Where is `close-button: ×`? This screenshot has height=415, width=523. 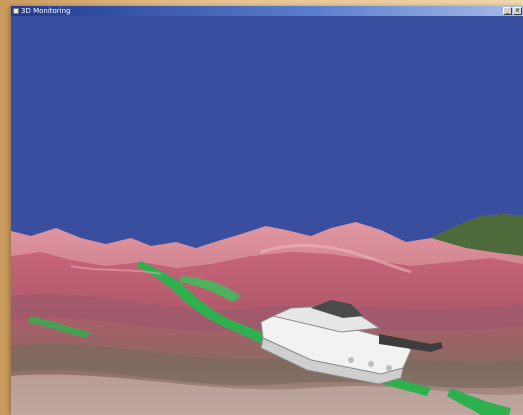 close-button: × is located at coordinates (517, 11).